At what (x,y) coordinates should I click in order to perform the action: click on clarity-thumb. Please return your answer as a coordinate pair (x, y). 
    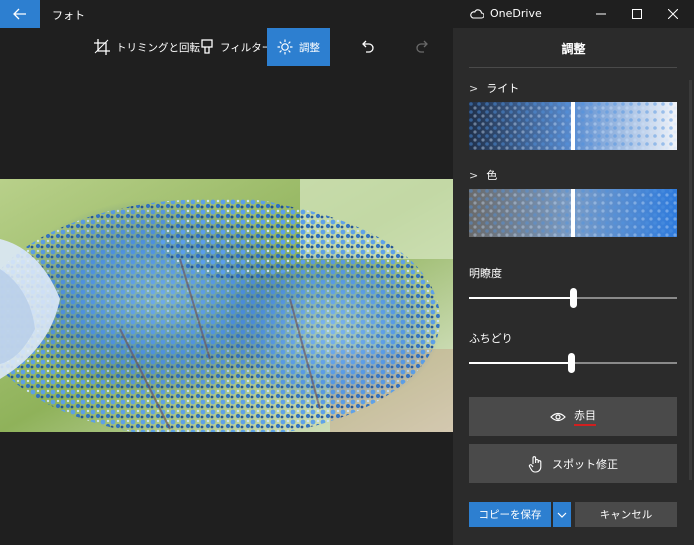
    Looking at the image, I should click on (573, 298).